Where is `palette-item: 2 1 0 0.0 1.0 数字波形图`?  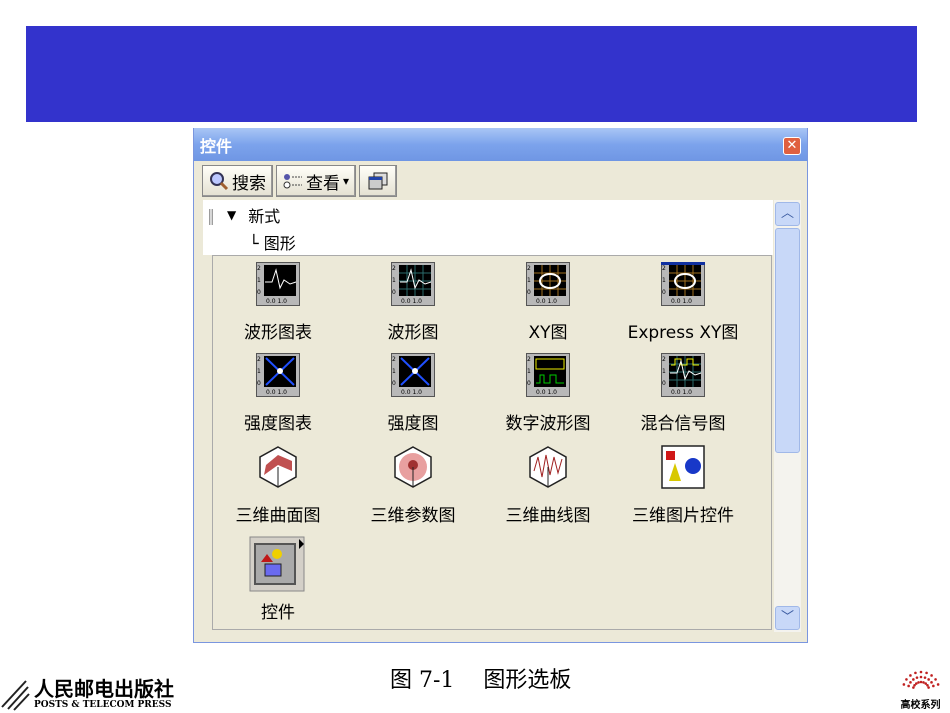
palette-item: 2 1 0 0.0 1.0 数字波形图 is located at coordinates (548, 393).